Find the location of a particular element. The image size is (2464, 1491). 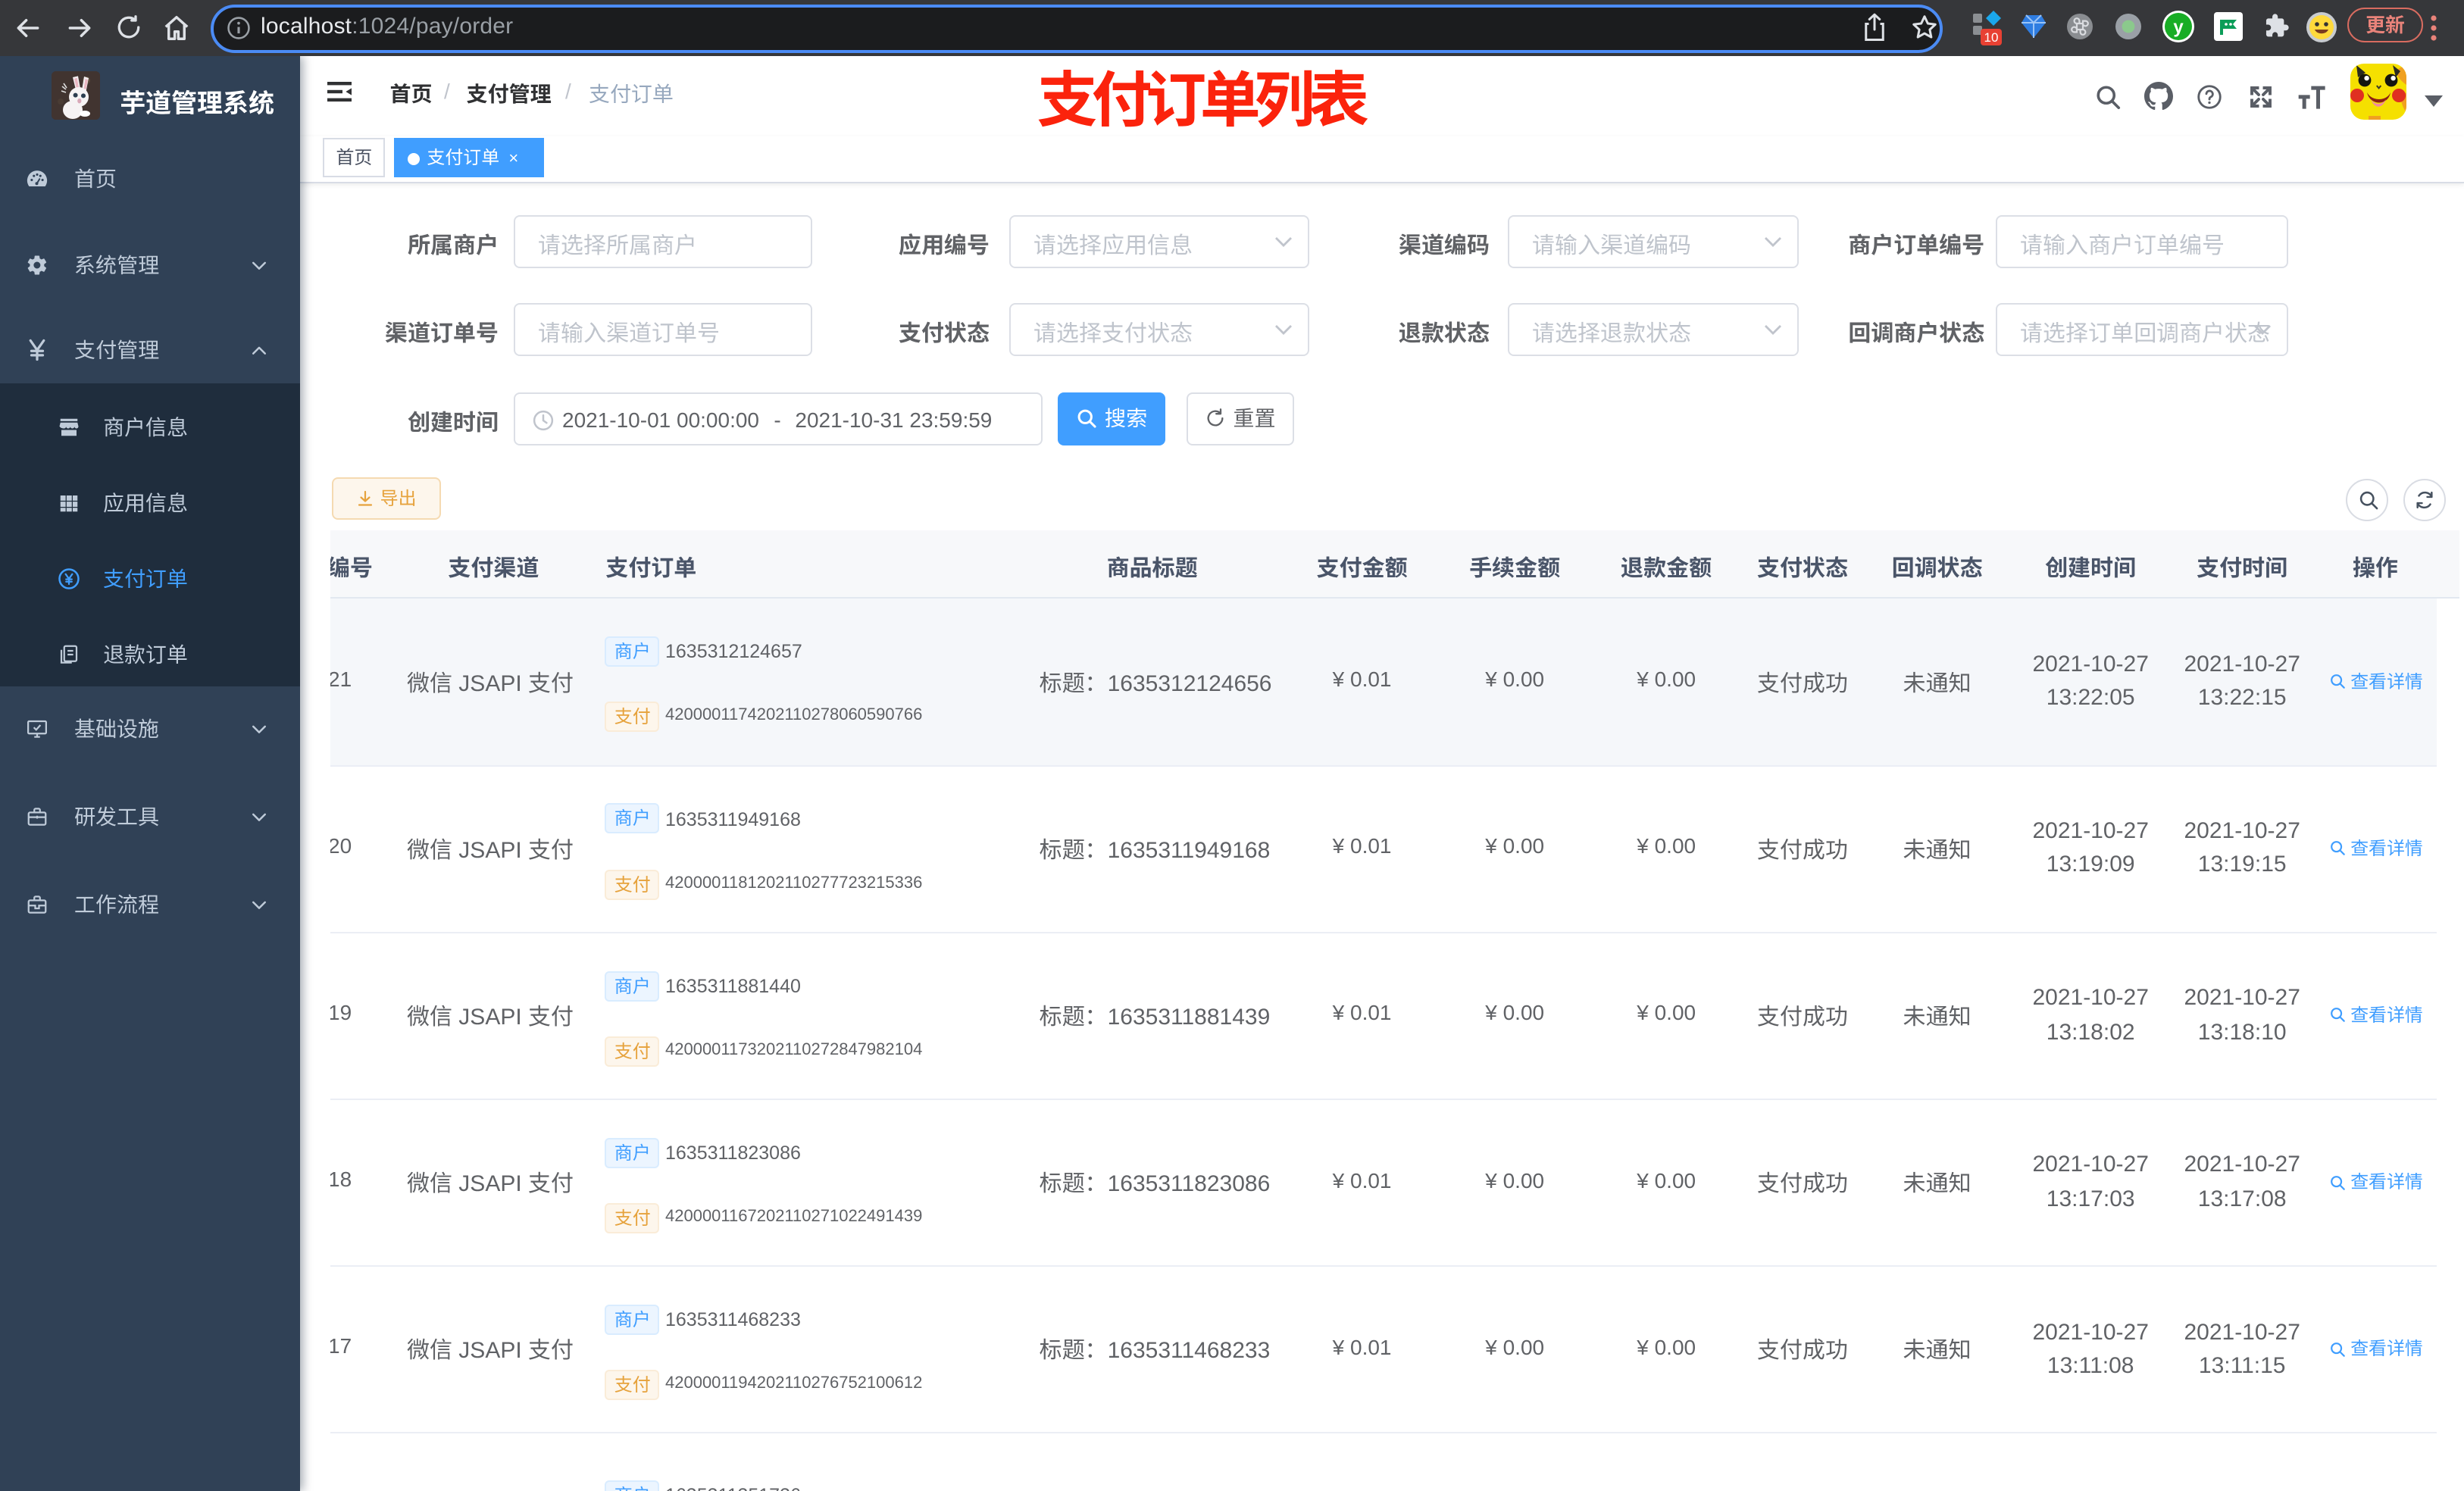

svg-text: 10 is located at coordinates (1991, 37).